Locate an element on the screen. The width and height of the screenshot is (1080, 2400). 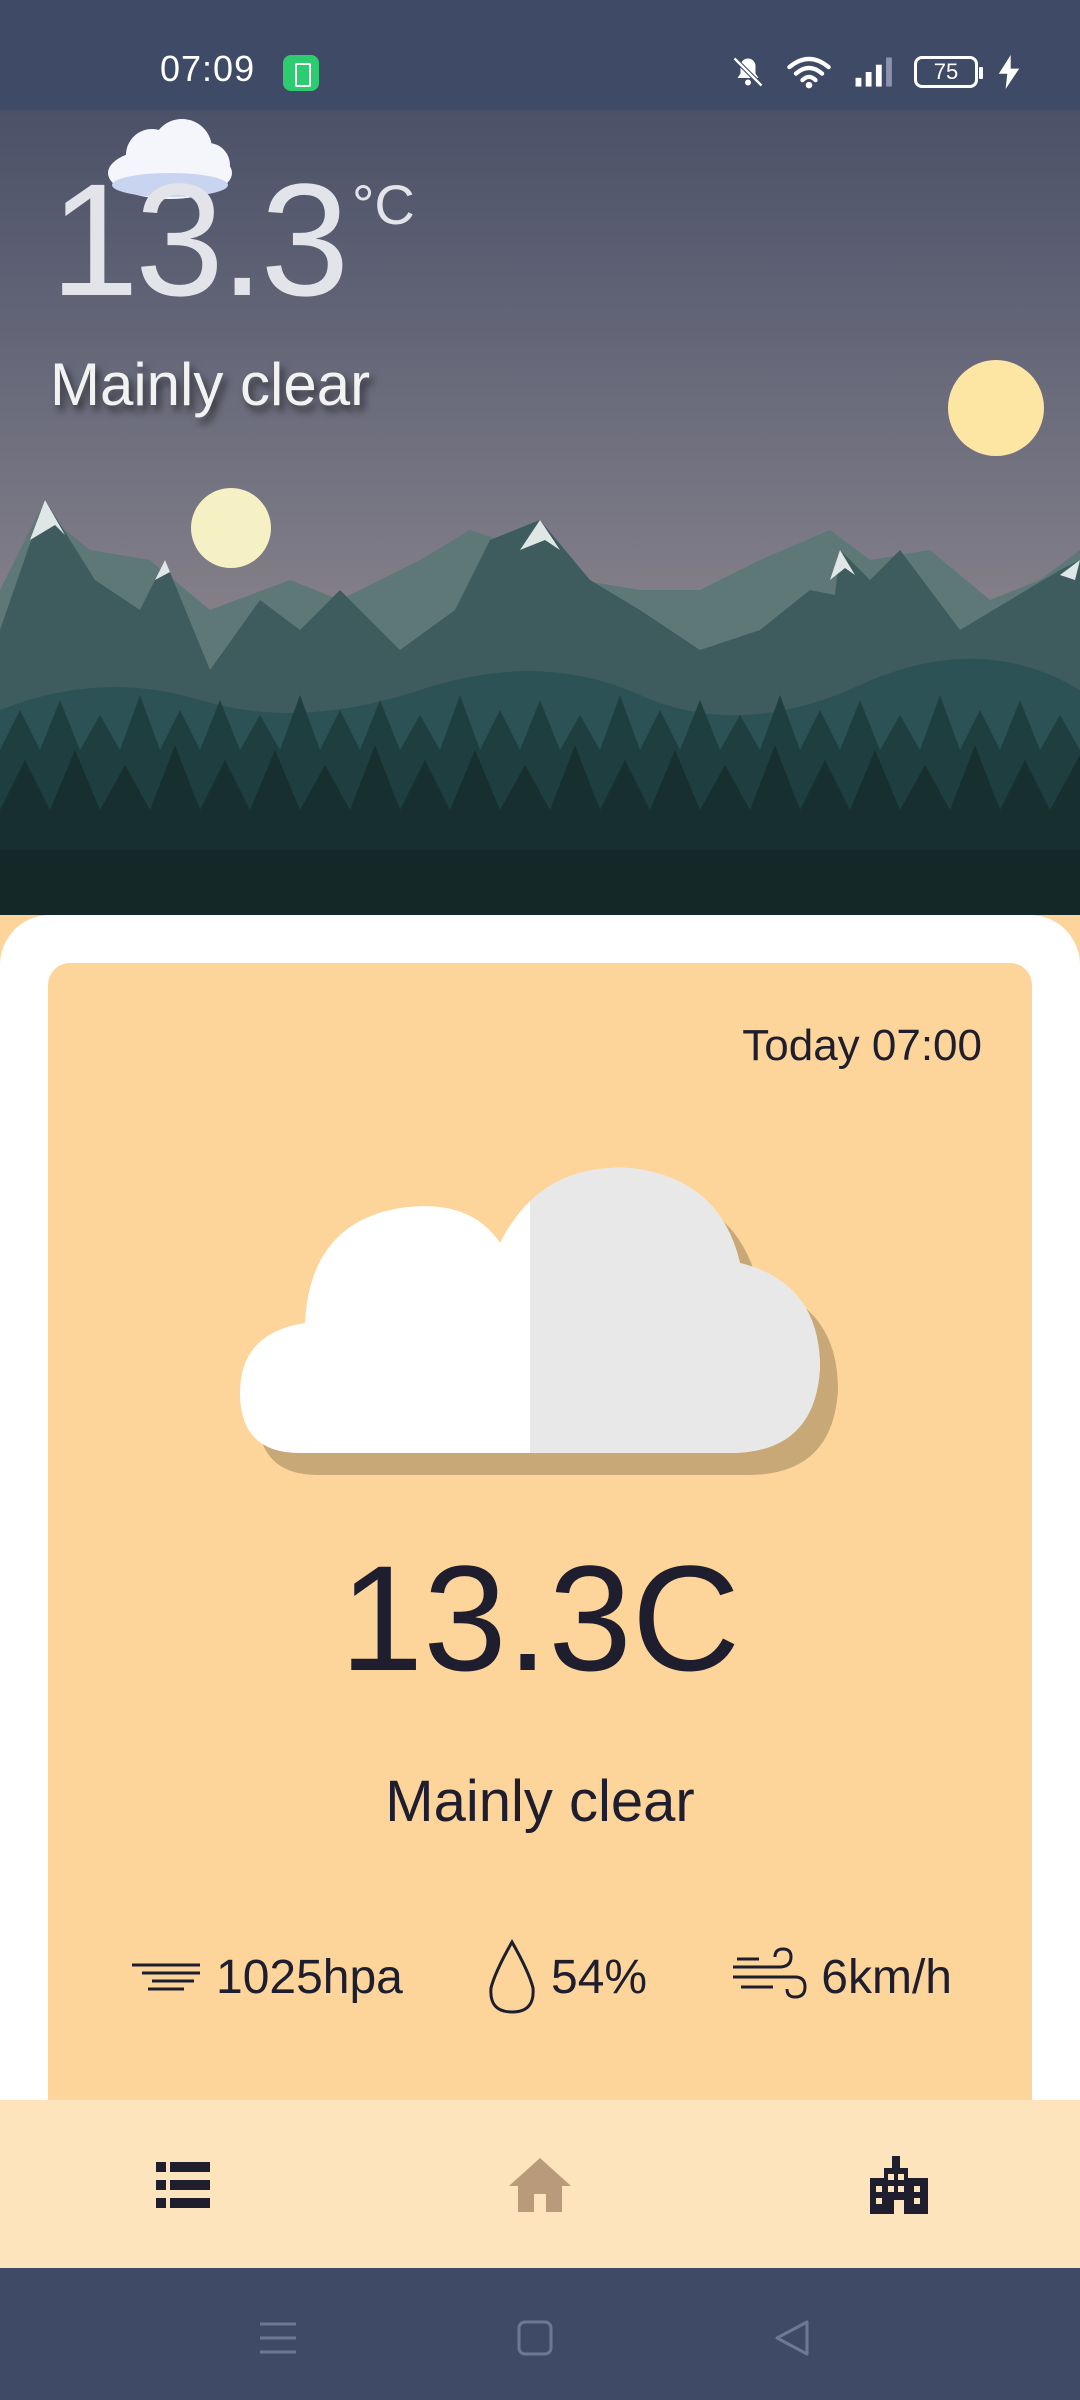
home-system-button is located at coordinates (535, 2338).